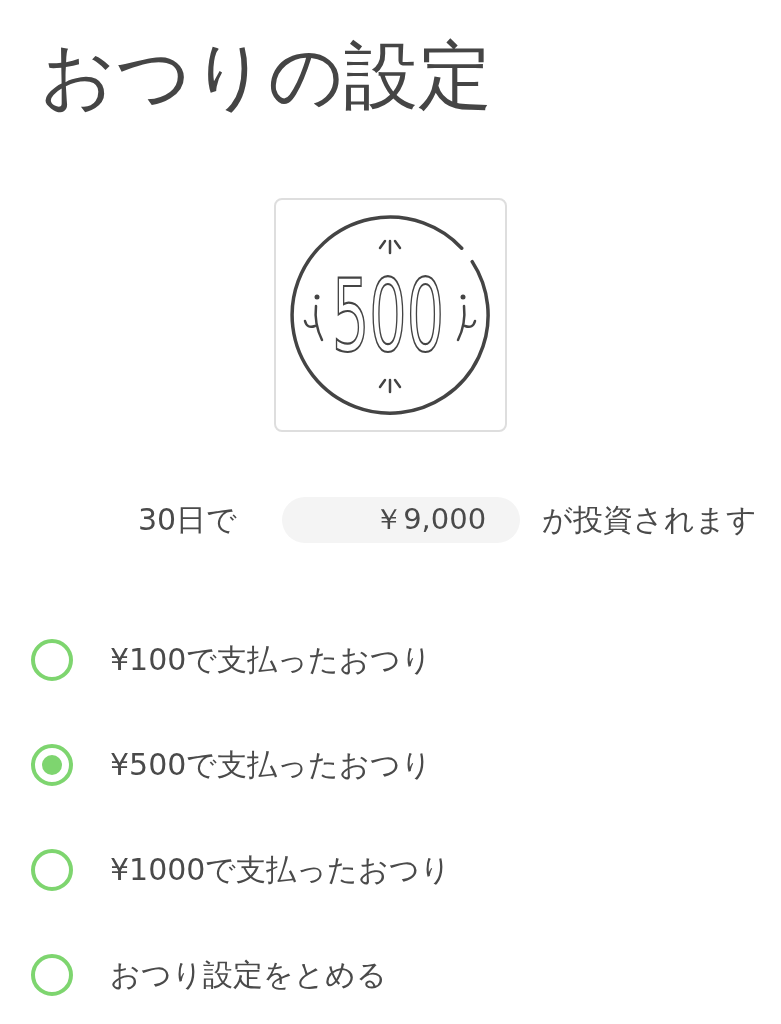  What do you see at coordinates (248, 975) in the screenshot?
I see `option-label: おつり設定をとめる` at bounding box center [248, 975].